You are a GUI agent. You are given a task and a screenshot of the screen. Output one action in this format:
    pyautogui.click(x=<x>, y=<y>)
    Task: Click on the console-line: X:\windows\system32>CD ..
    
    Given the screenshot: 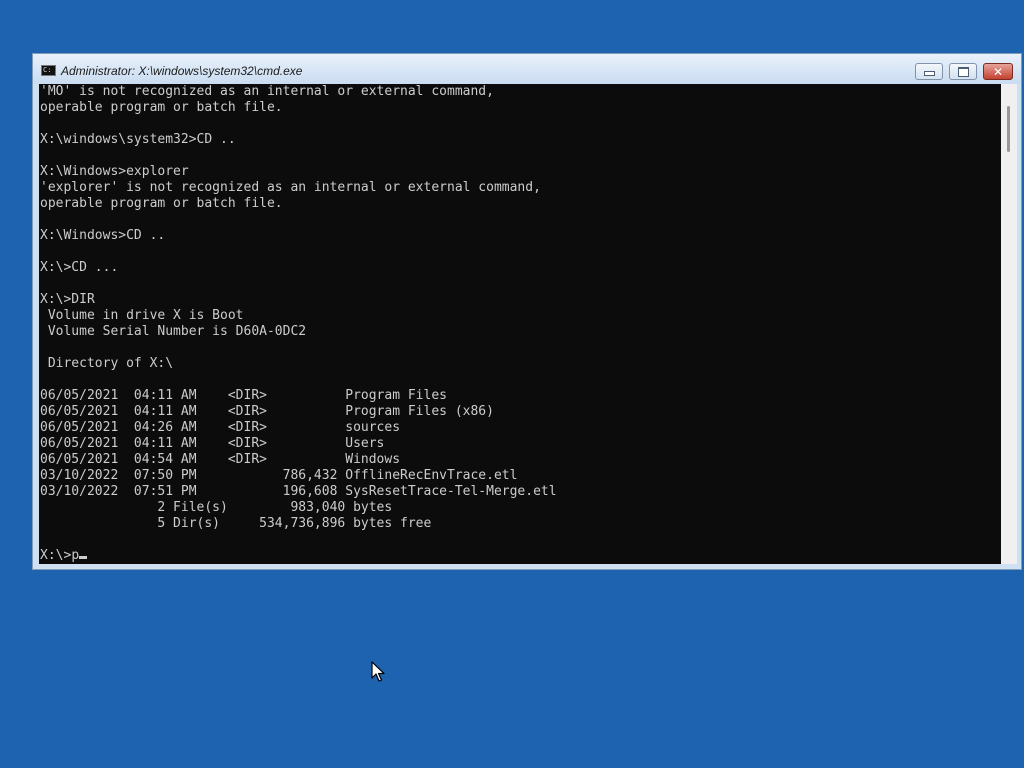 What is the action you would take?
    pyautogui.click(x=138, y=139)
    